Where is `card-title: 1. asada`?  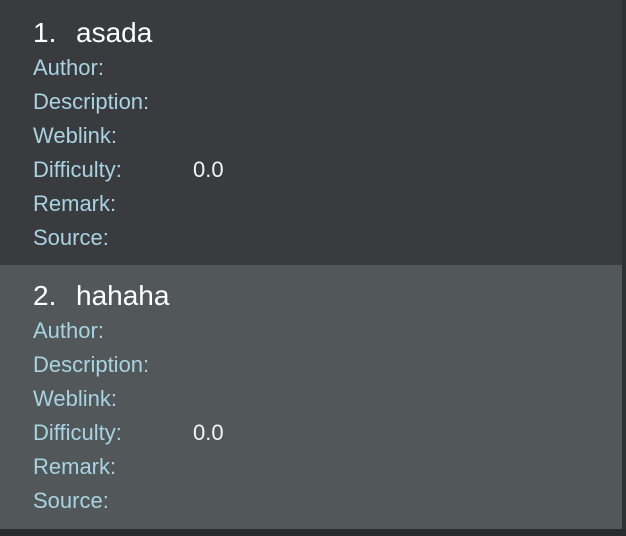 card-title: 1. asada is located at coordinates (327, 33).